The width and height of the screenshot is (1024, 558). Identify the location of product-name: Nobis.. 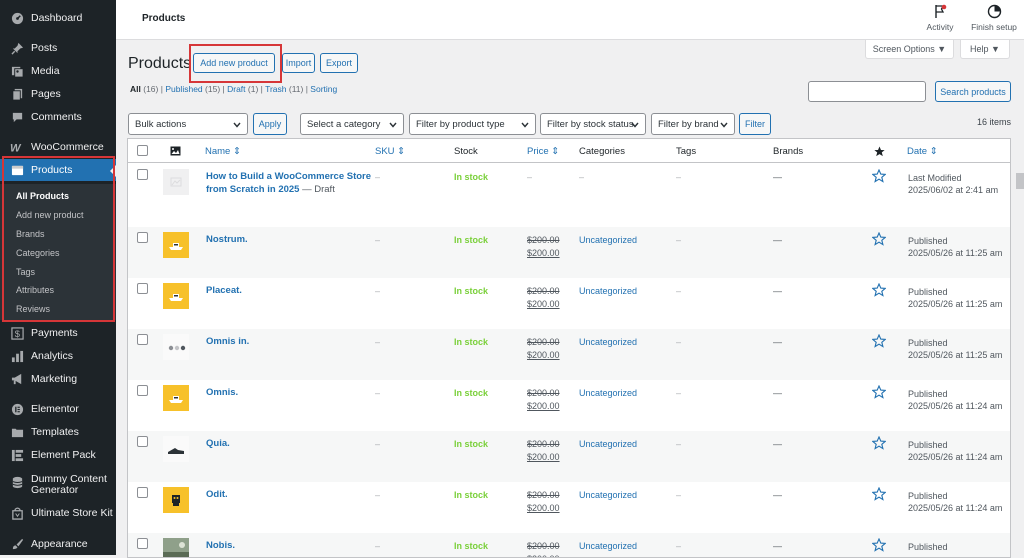
(220, 545).